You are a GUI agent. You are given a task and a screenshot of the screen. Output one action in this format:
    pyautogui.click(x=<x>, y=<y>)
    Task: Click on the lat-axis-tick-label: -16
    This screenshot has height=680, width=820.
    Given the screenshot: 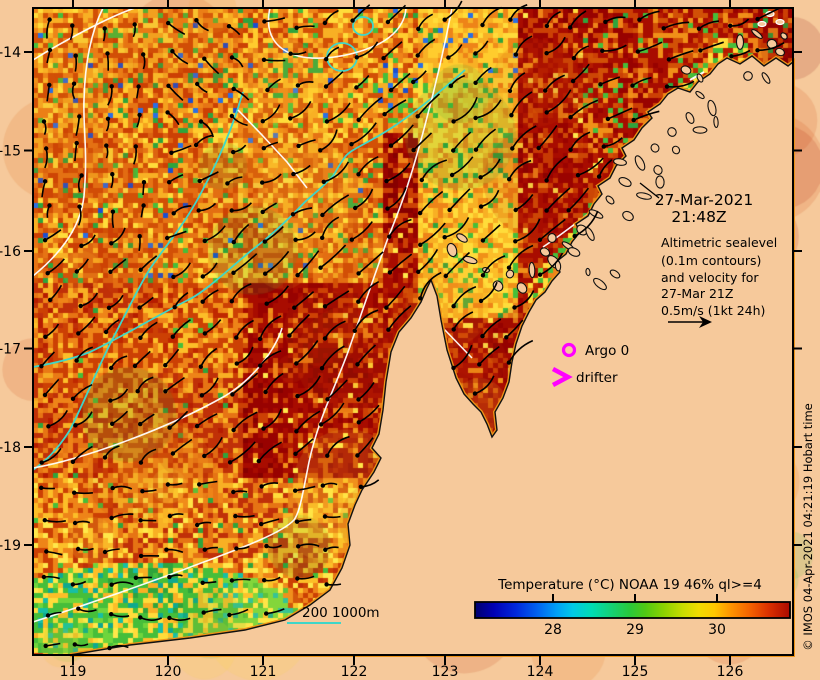 What is the action you would take?
    pyautogui.click(x=10, y=252)
    